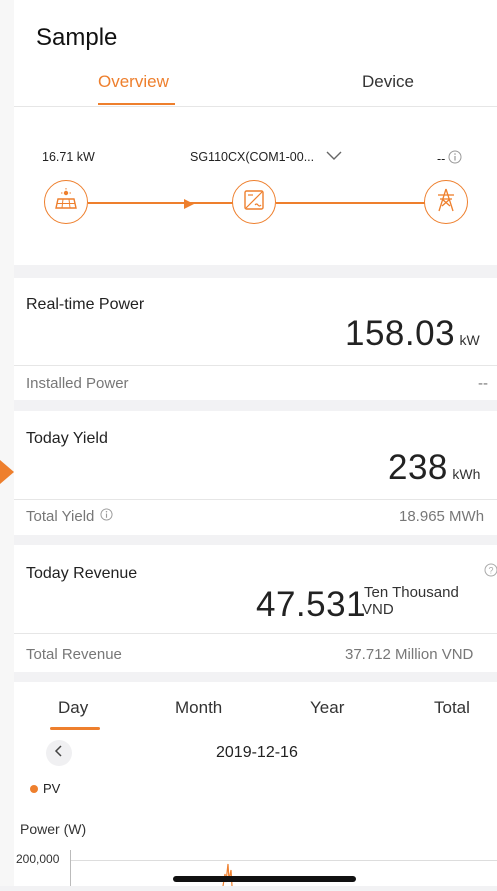  What do you see at coordinates (264, 879) in the screenshot?
I see `home-indicator` at bounding box center [264, 879].